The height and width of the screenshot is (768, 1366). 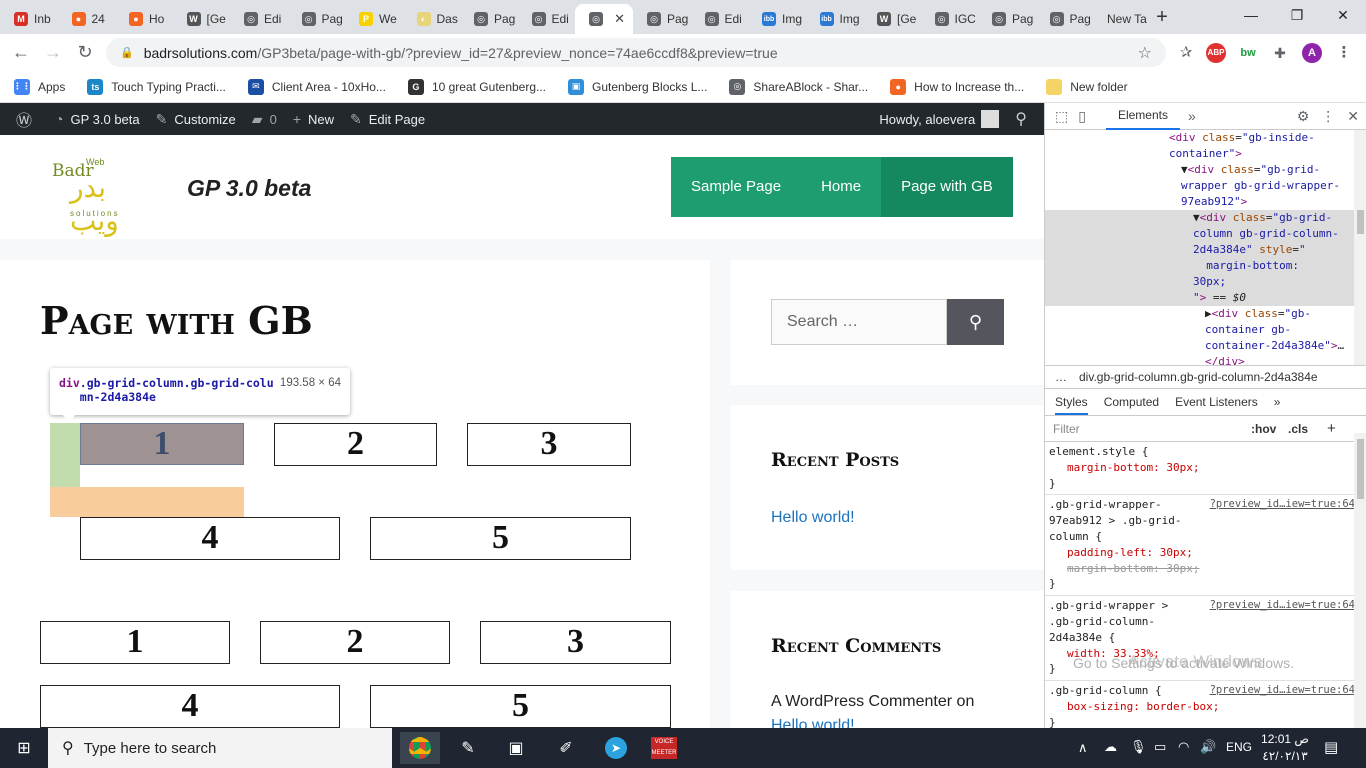 I want to click on dom-scrollbar, so click(x=1360, y=247).